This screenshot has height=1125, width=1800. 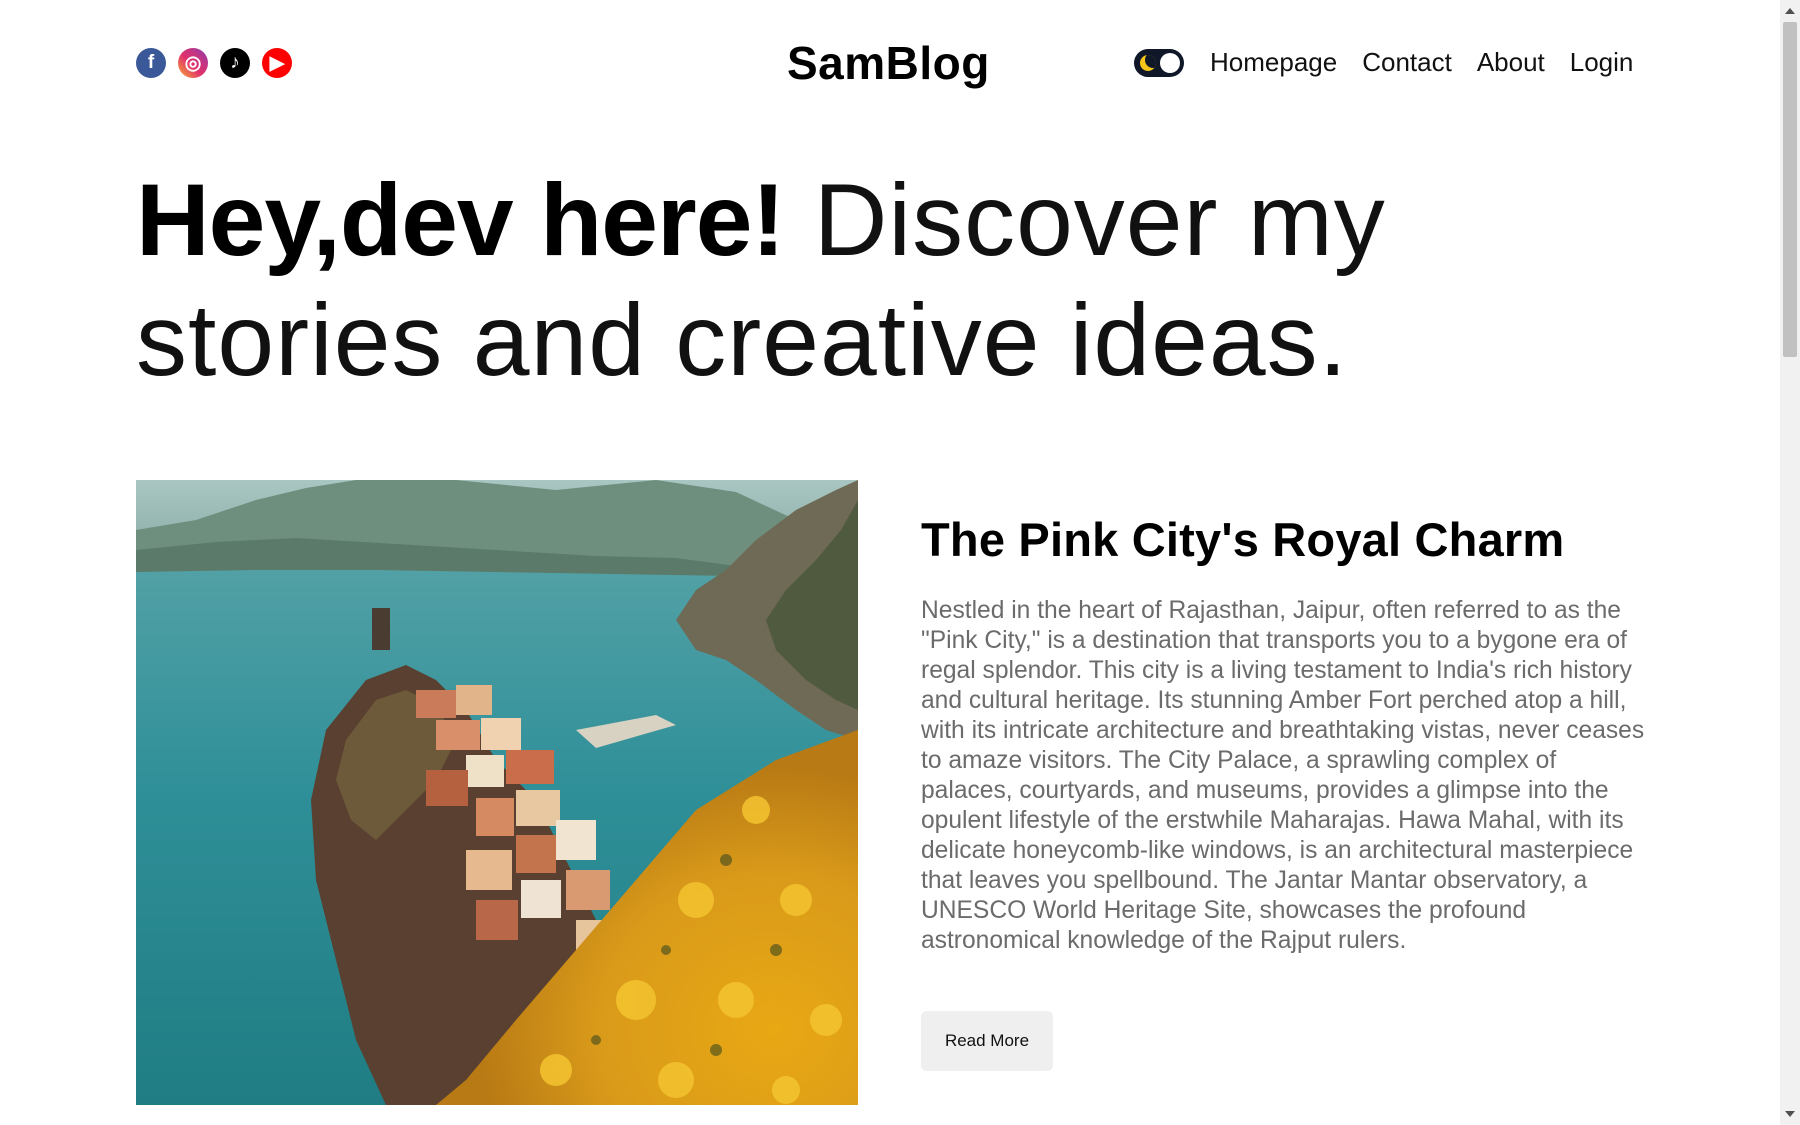 What do you see at coordinates (460, 220) in the screenshot?
I see `hero-heading-bold: Hey,dev here!` at bounding box center [460, 220].